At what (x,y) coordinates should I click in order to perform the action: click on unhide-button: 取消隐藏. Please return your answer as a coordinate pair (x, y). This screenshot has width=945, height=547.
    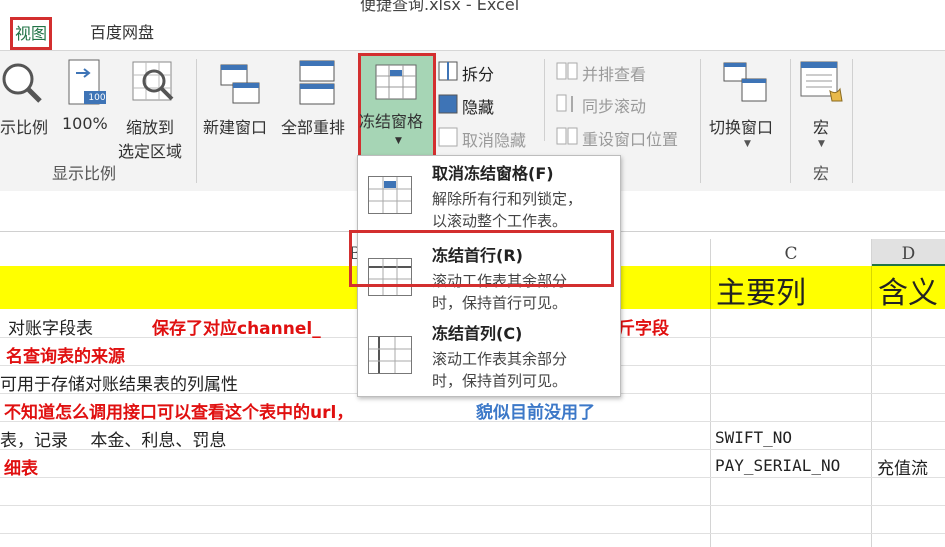
    Looking at the image, I should click on (488, 138).